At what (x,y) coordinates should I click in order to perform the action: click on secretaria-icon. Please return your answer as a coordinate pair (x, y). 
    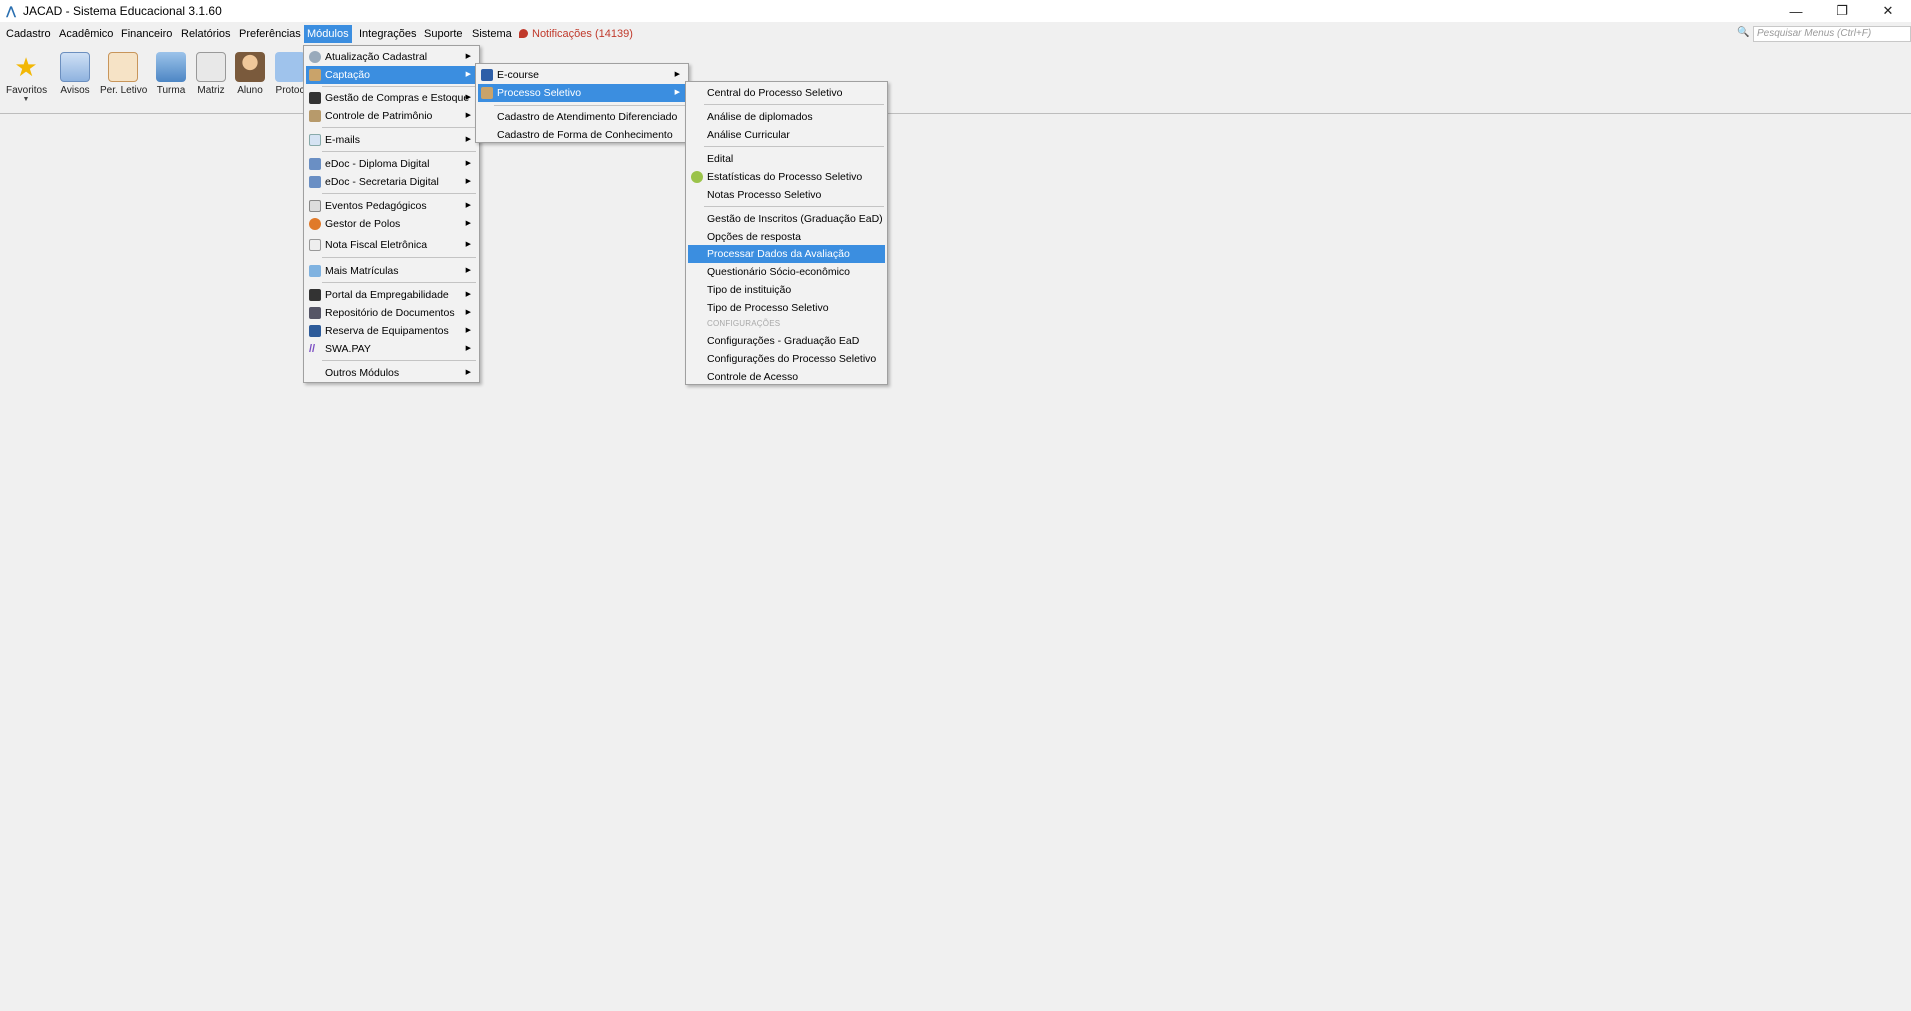
    Looking at the image, I should click on (315, 182).